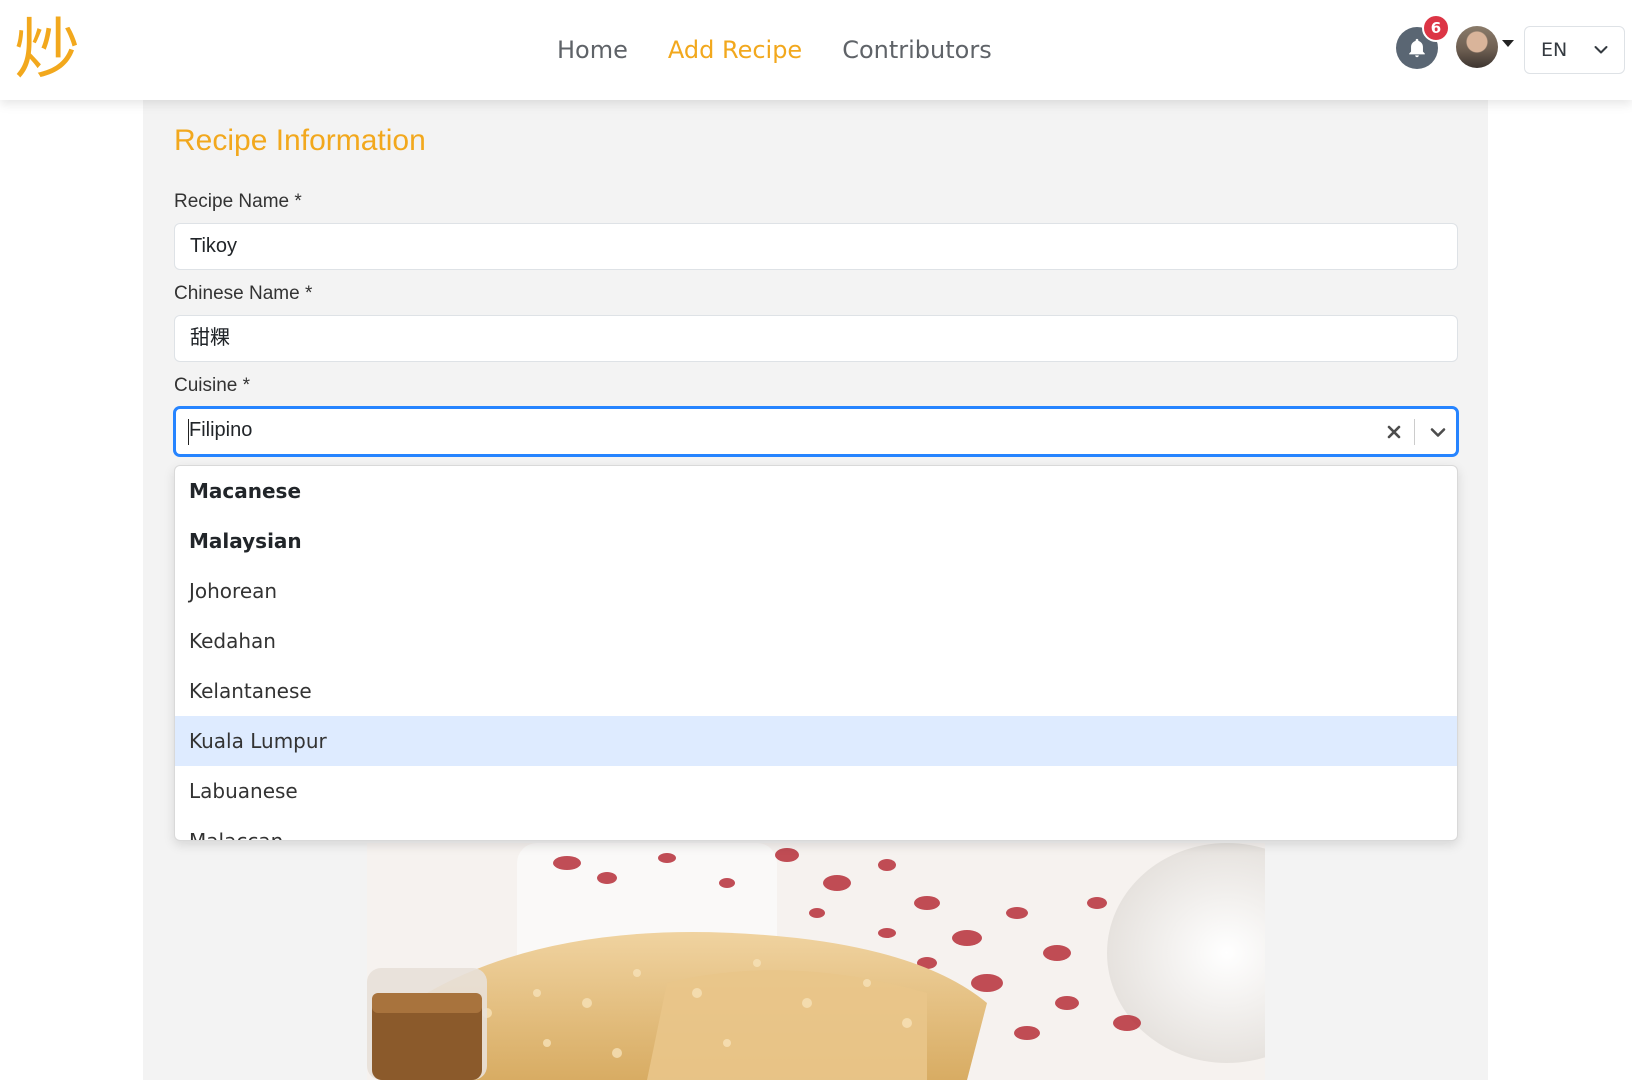 This screenshot has width=1632, height=1080. Describe the element at coordinates (816, 828) in the screenshot. I see `menu-option-malaccan: Malaccan` at that location.